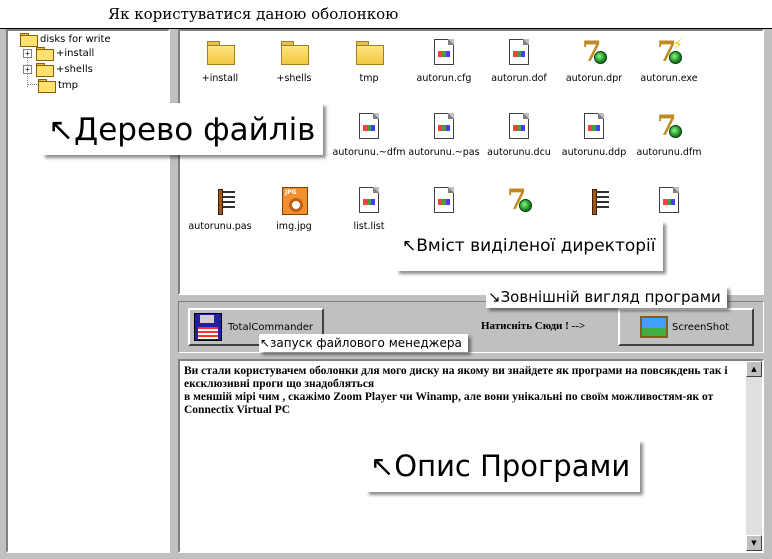  I want to click on file-item: 7, so click(519, 203).